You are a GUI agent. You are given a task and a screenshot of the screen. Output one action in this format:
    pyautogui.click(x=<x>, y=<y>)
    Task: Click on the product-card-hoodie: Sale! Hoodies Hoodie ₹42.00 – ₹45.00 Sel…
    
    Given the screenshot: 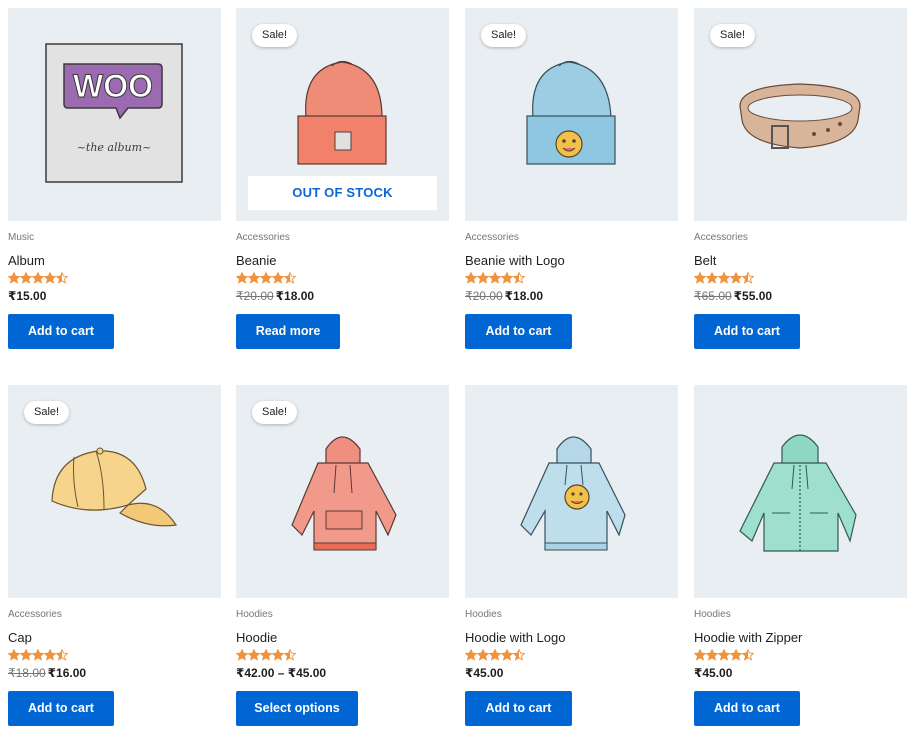 What is the action you would take?
    pyautogui.click(x=342, y=555)
    